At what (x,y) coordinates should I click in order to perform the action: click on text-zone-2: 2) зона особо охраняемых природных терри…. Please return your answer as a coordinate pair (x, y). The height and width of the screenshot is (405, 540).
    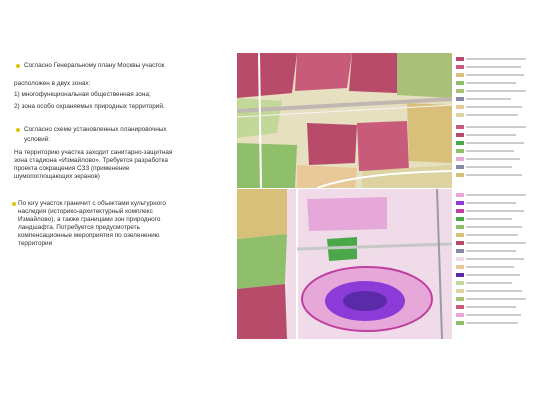
    Looking at the image, I should click on (89, 106).